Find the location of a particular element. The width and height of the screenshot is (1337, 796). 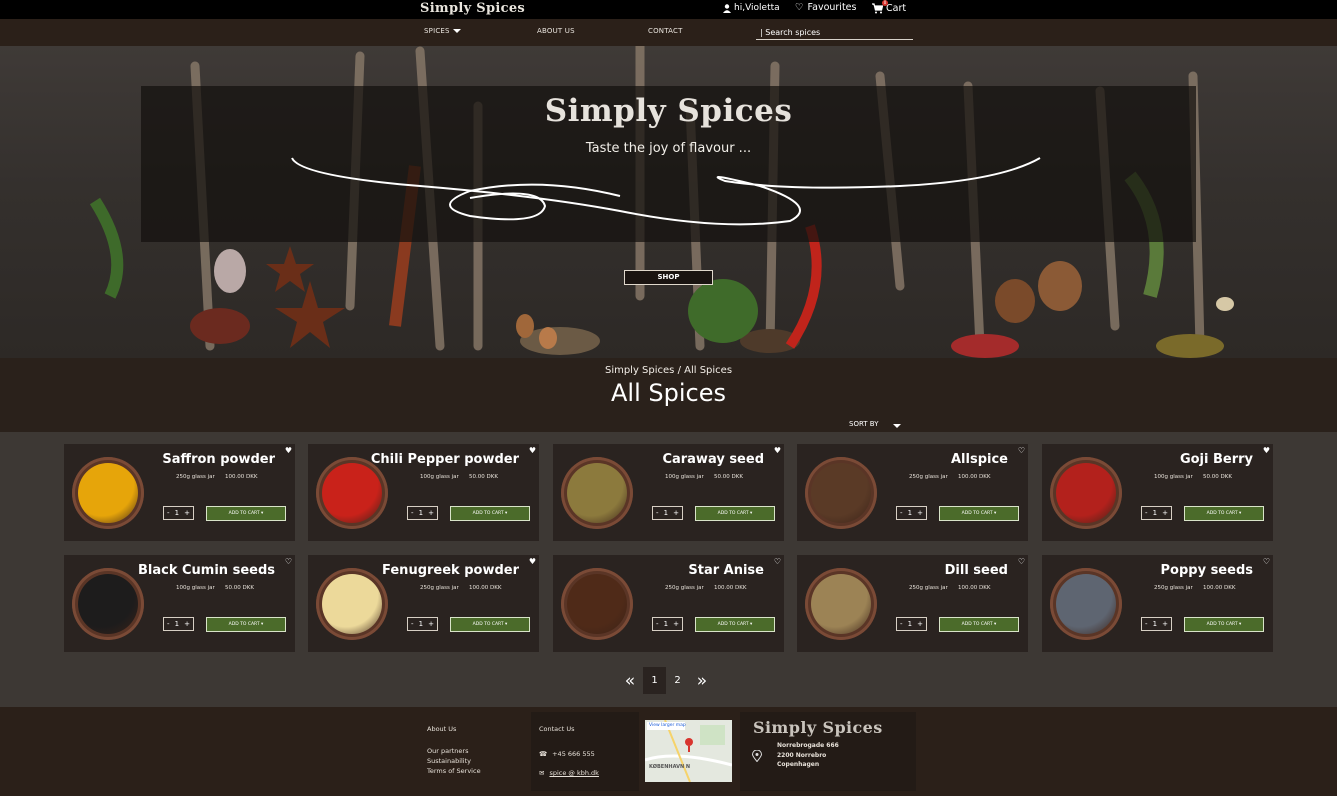

product-name: Goji Berry is located at coordinates (1216, 459).